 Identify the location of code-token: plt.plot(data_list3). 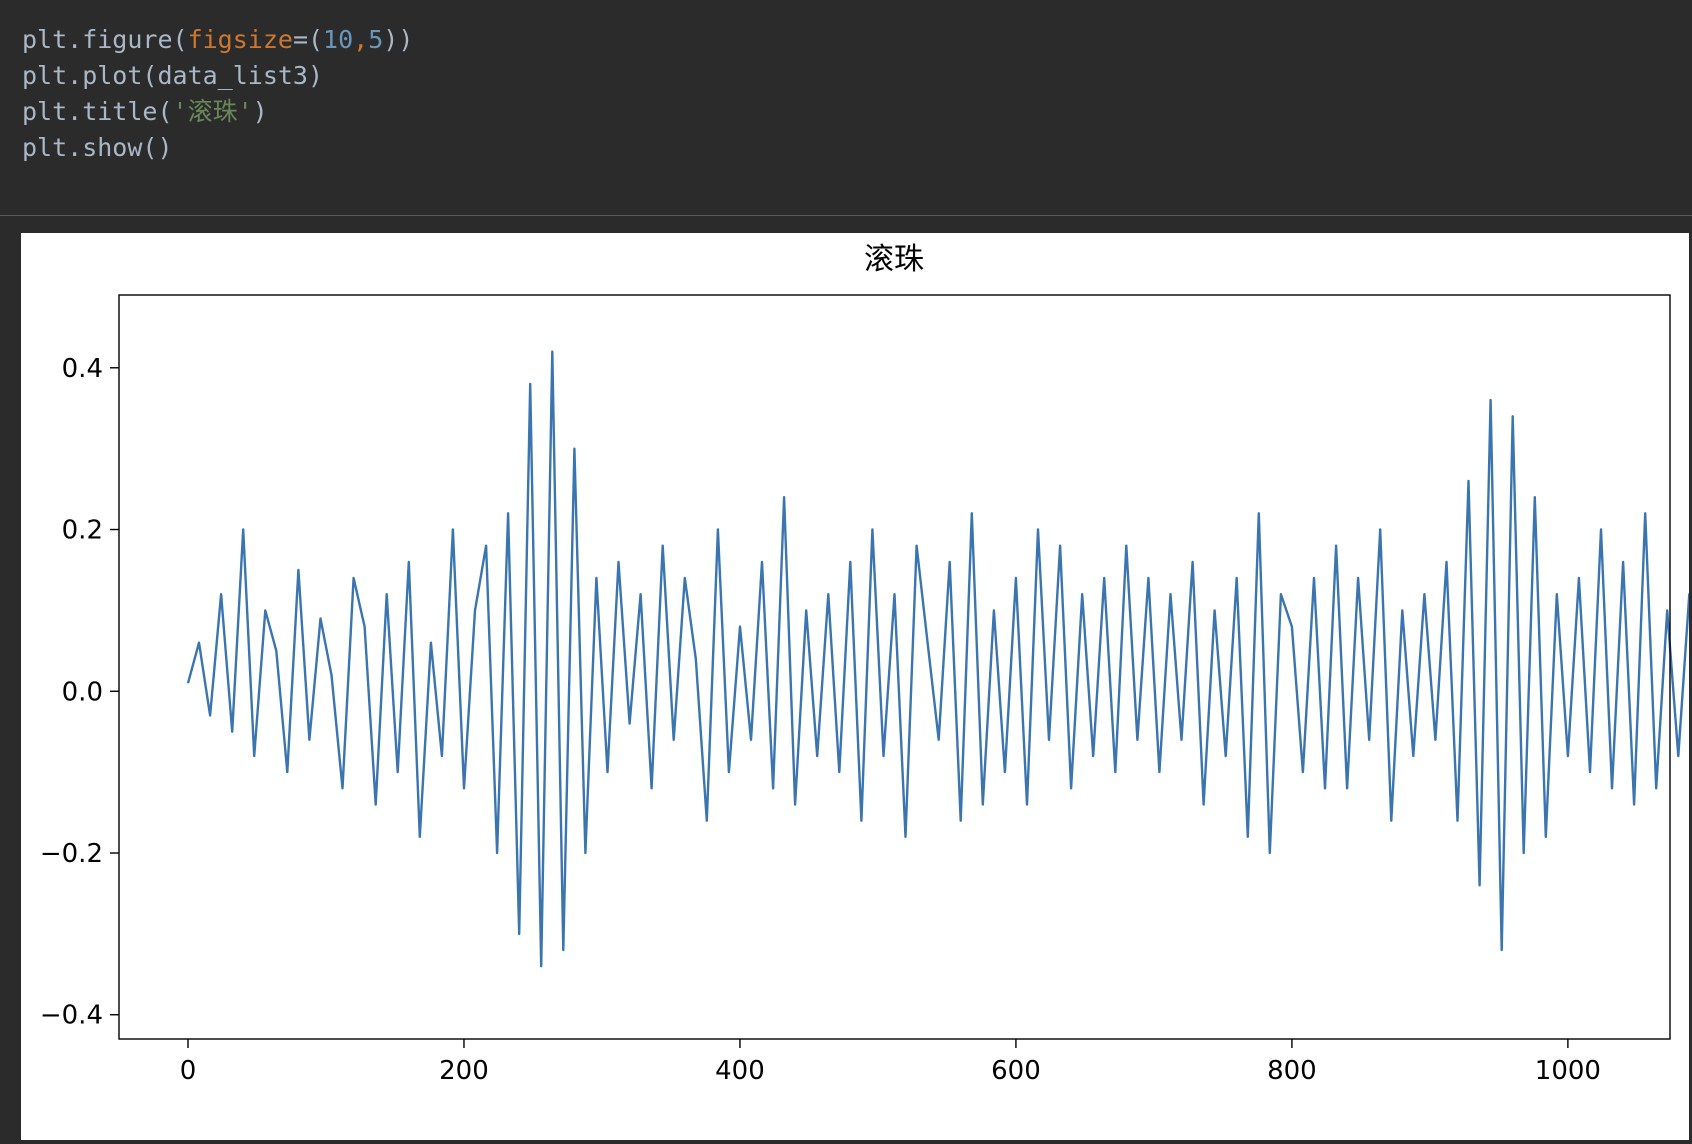
(173, 75).